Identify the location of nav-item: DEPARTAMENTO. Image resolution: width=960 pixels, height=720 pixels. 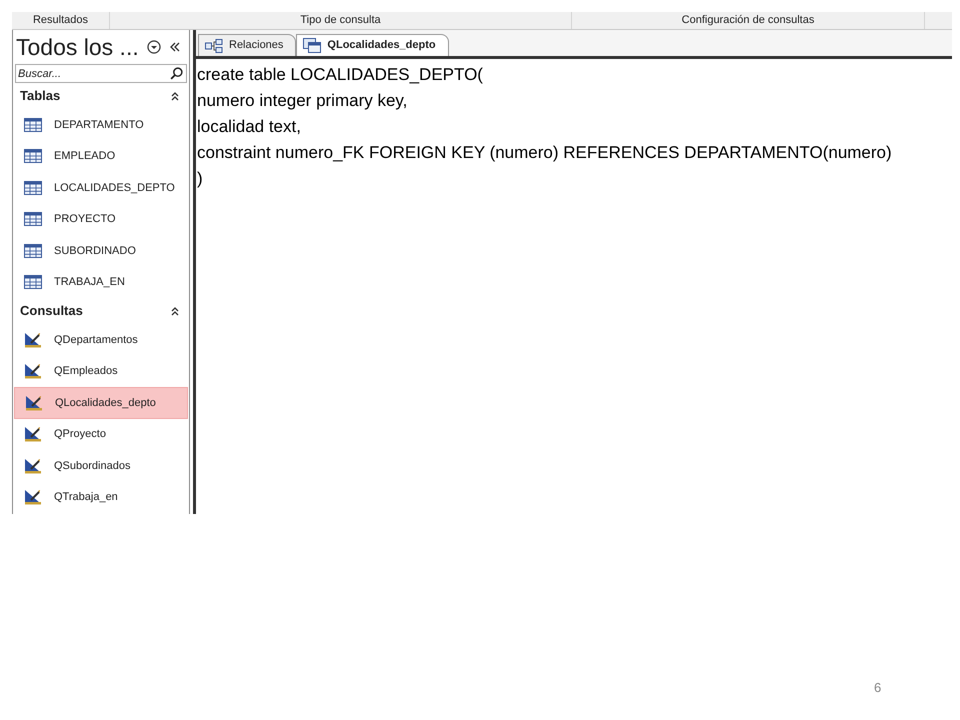
(101, 124).